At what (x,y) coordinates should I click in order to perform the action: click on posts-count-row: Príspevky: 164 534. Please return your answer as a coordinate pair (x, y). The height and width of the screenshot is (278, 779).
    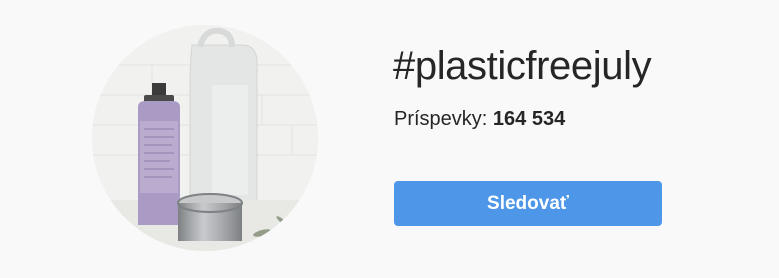
    Looking at the image, I should click on (479, 119).